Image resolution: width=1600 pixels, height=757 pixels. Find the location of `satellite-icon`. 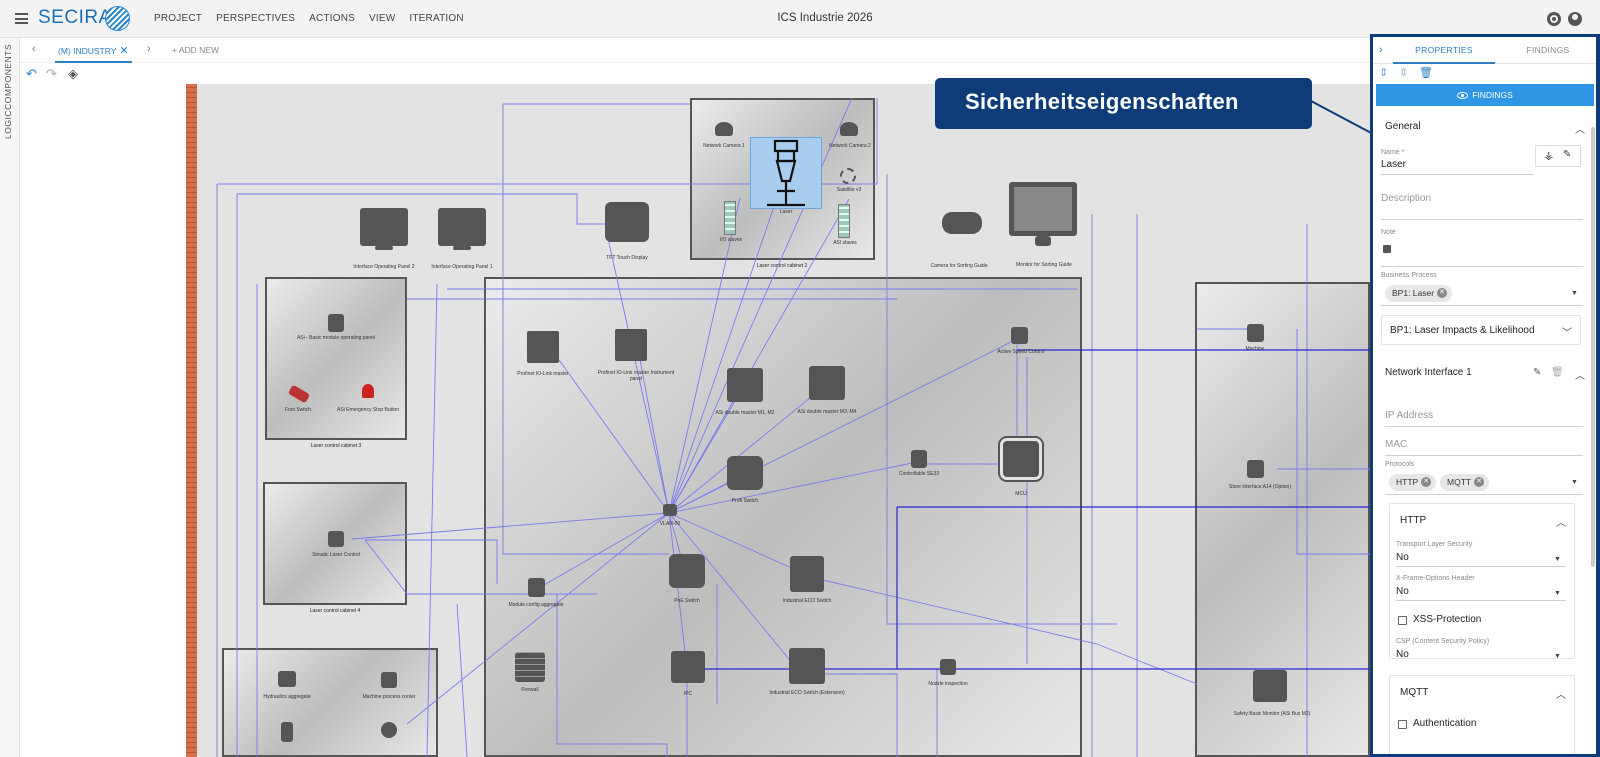

satellite-icon is located at coordinates (848, 176).